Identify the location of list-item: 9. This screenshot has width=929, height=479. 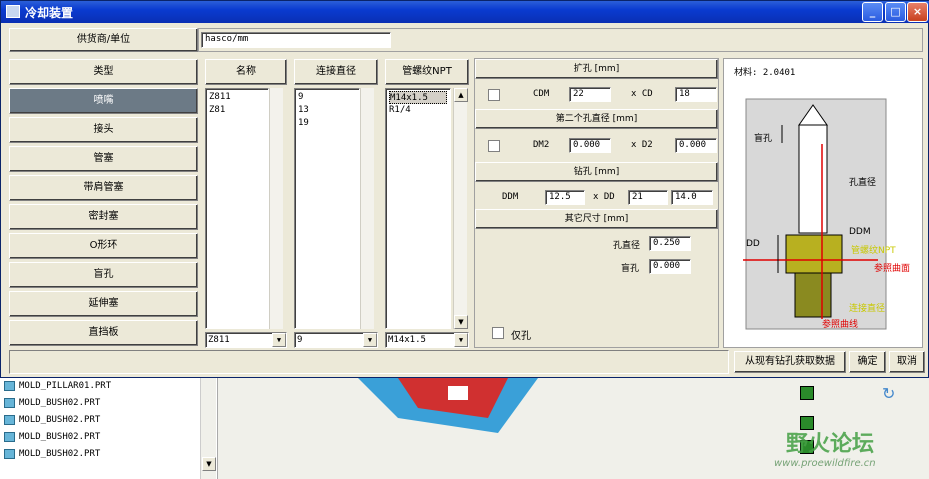
(327, 97).